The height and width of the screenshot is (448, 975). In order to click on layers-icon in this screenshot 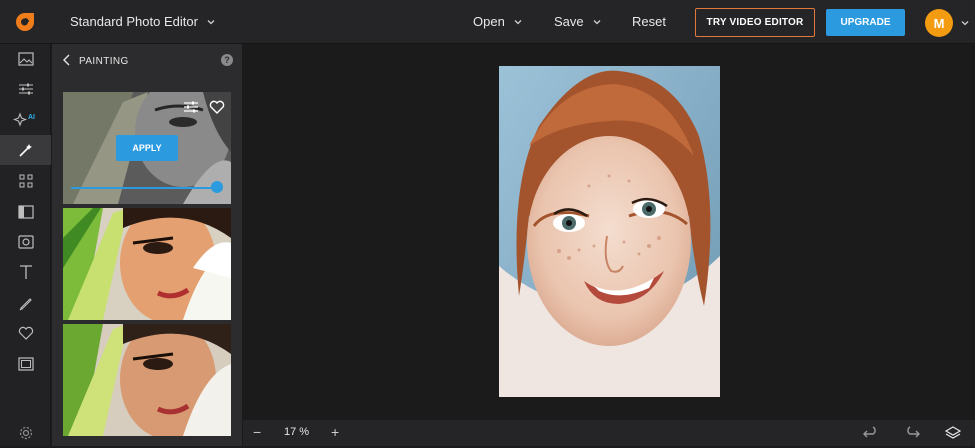, I will do `click(953, 433)`.